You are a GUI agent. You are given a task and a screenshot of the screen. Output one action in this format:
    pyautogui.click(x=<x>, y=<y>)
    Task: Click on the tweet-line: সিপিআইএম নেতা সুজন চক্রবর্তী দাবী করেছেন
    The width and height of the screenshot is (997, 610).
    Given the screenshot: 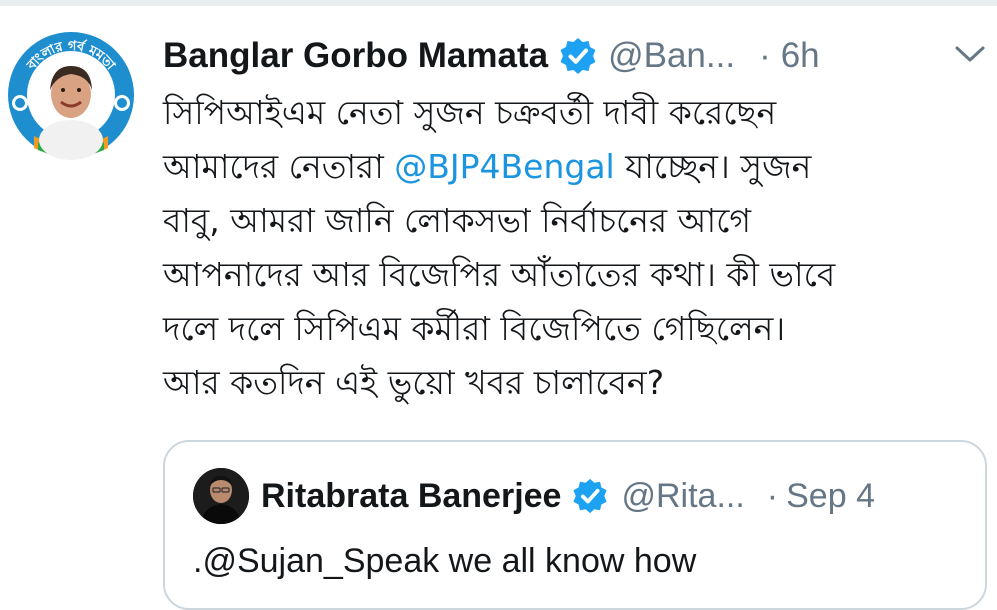 What is the action you would take?
    pyautogui.click(x=578, y=113)
    